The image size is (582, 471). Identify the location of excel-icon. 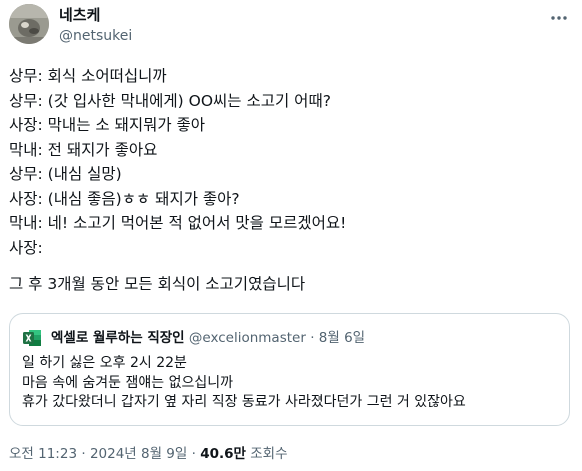
(32, 338).